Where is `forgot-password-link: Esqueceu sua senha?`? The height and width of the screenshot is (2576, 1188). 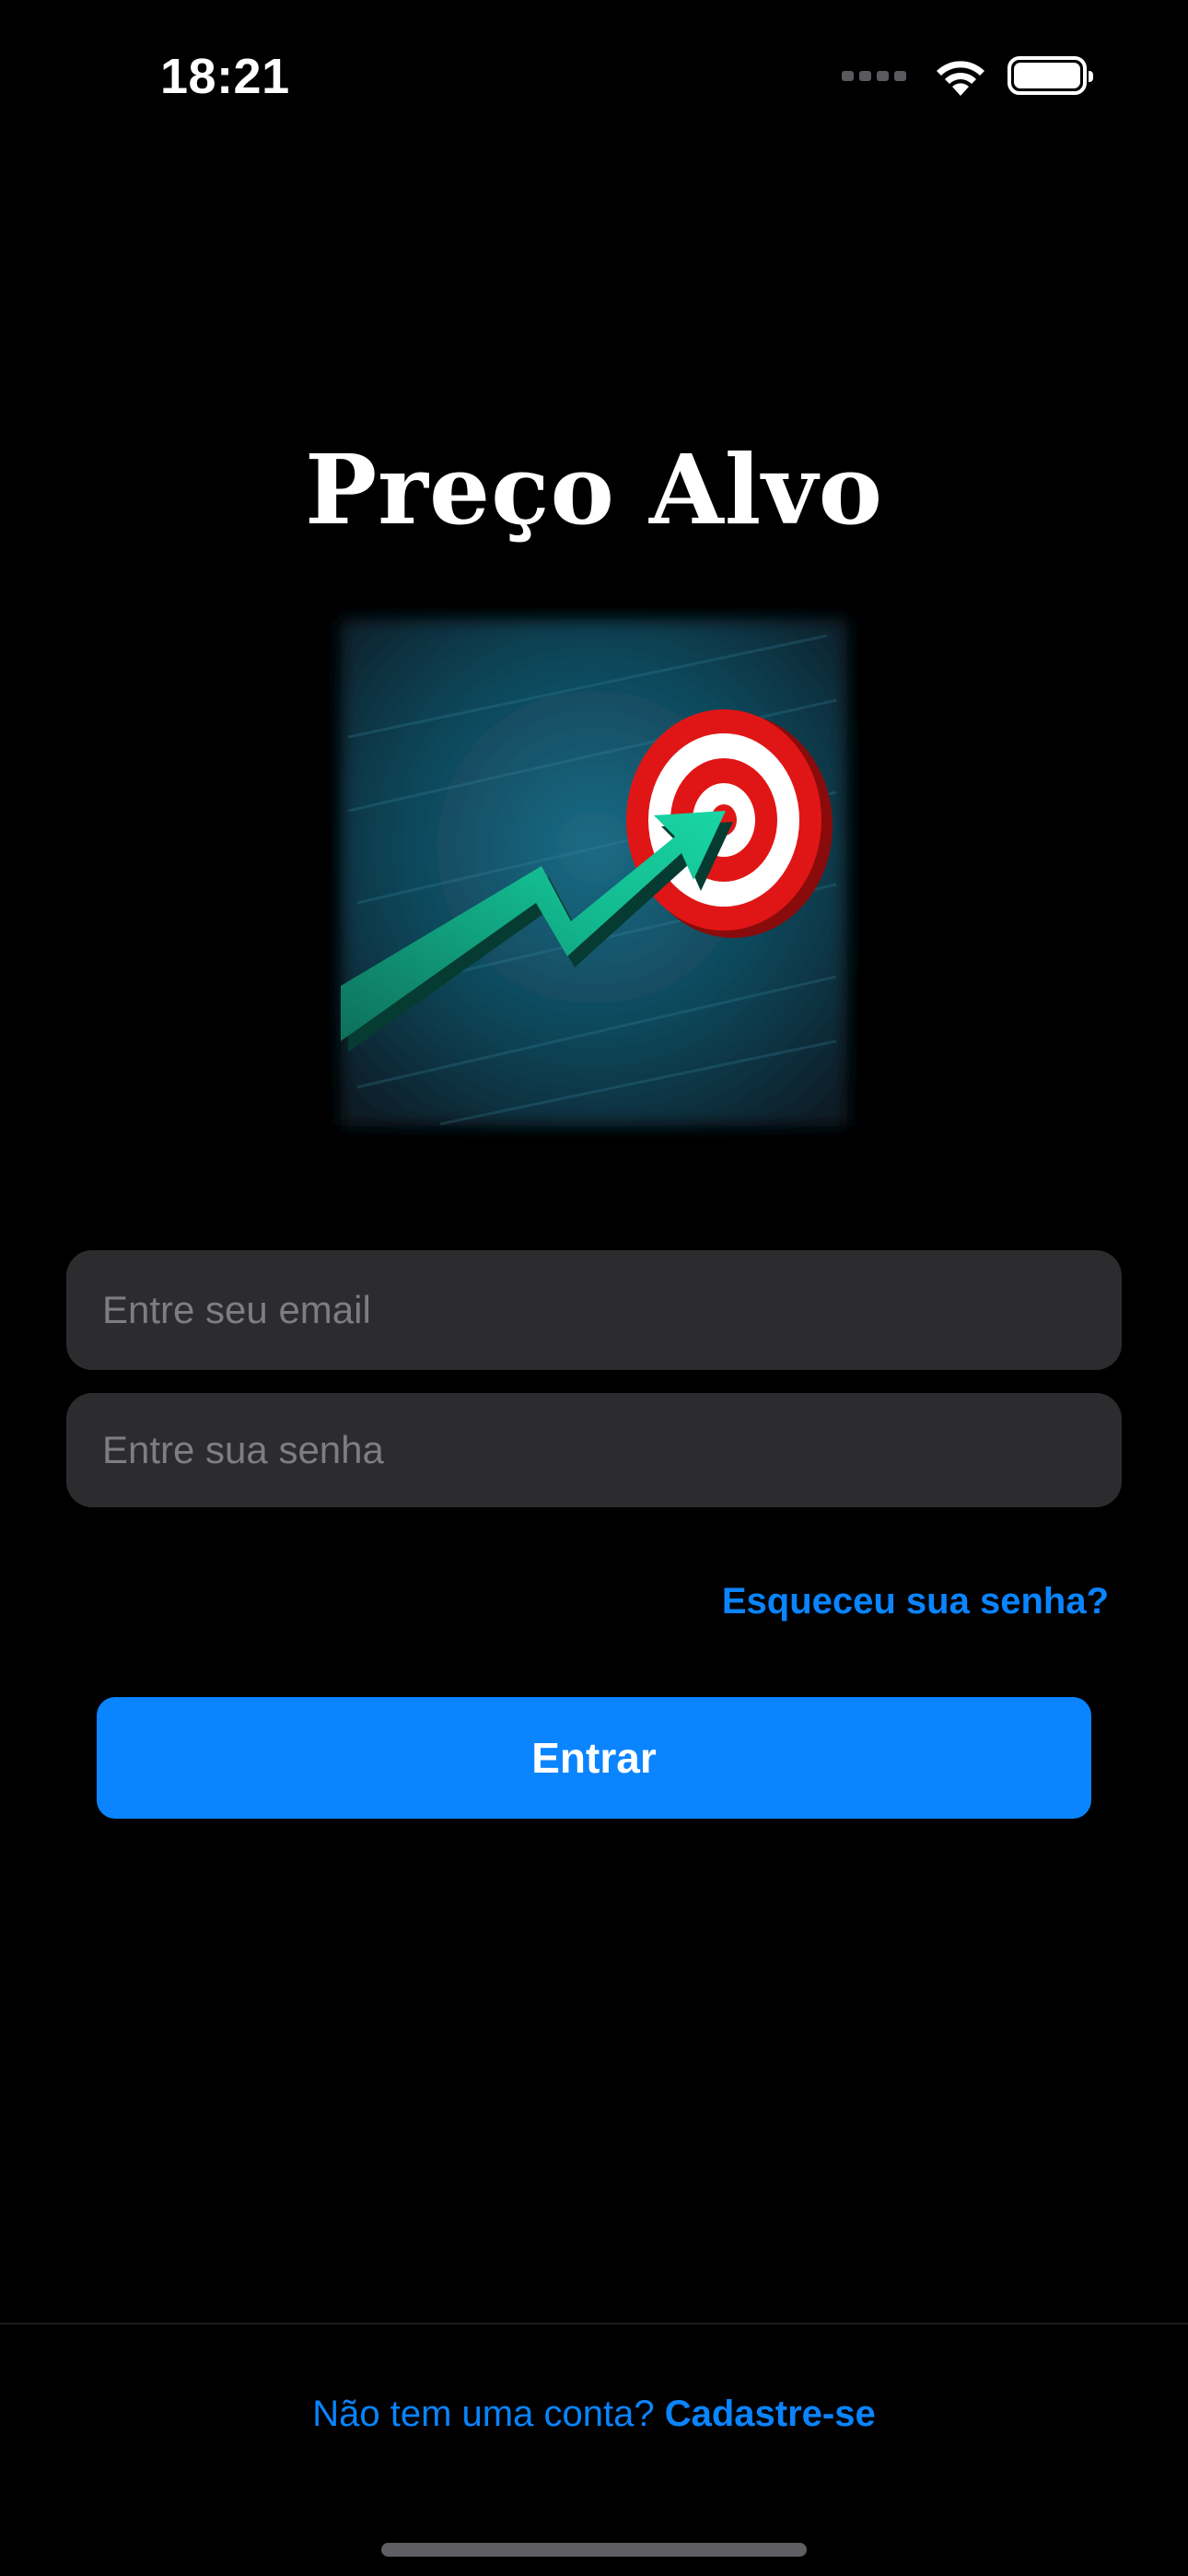
forgot-password-link: Esqueceu sua senha? is located at coordinates (915, 1601).